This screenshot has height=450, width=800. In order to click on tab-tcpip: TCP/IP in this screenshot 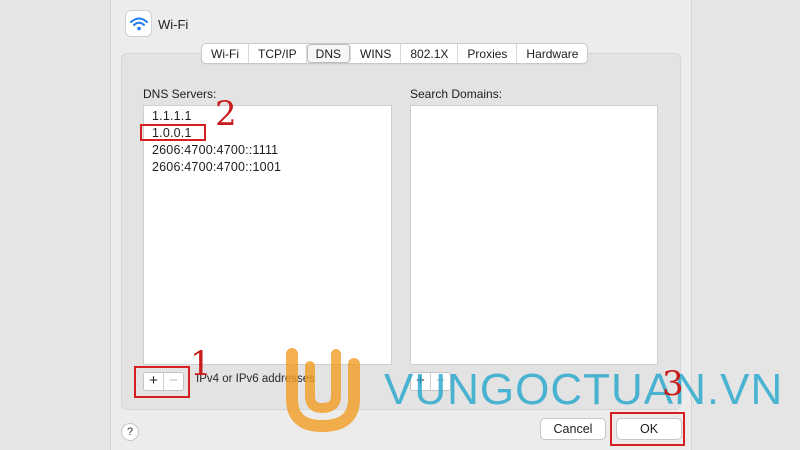, I will do `click(278, 53)`.